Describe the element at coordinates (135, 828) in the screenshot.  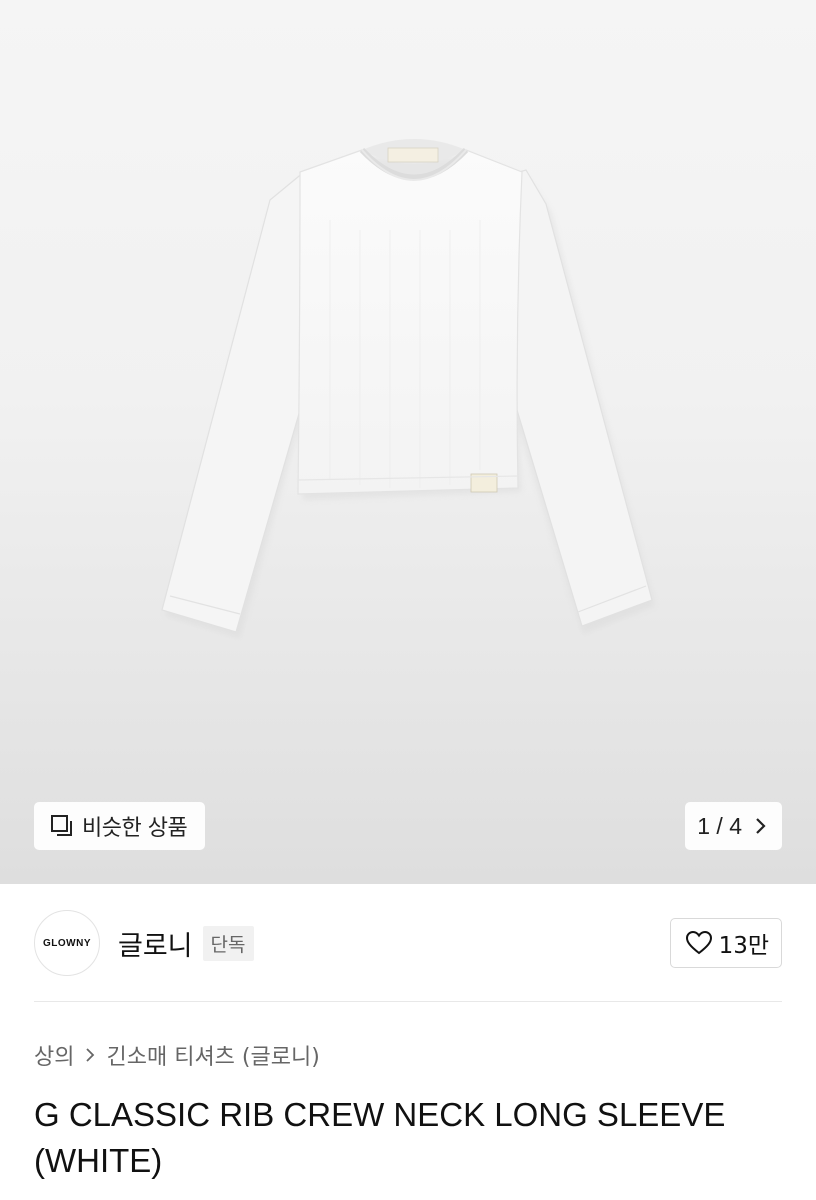
I see `similar-products-label: 비슷한 상품` at that location.